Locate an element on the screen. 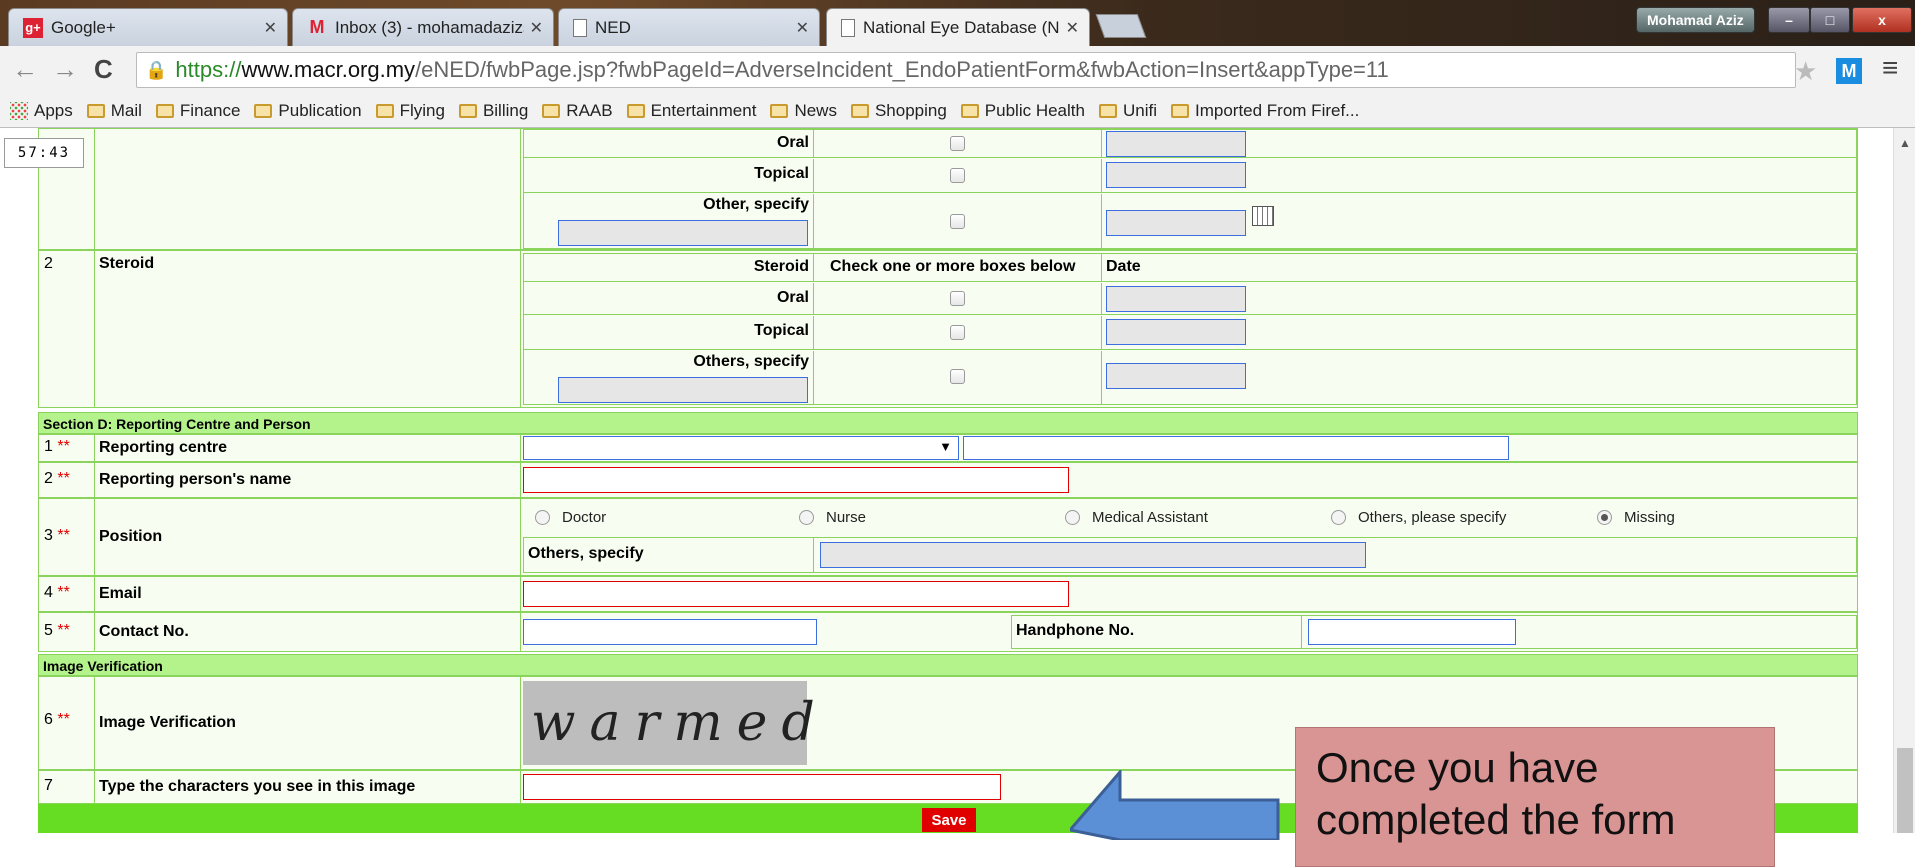 The height and width of the screenshot is (867, 1915). tab-title: NED is located at coordinates (613, 27).